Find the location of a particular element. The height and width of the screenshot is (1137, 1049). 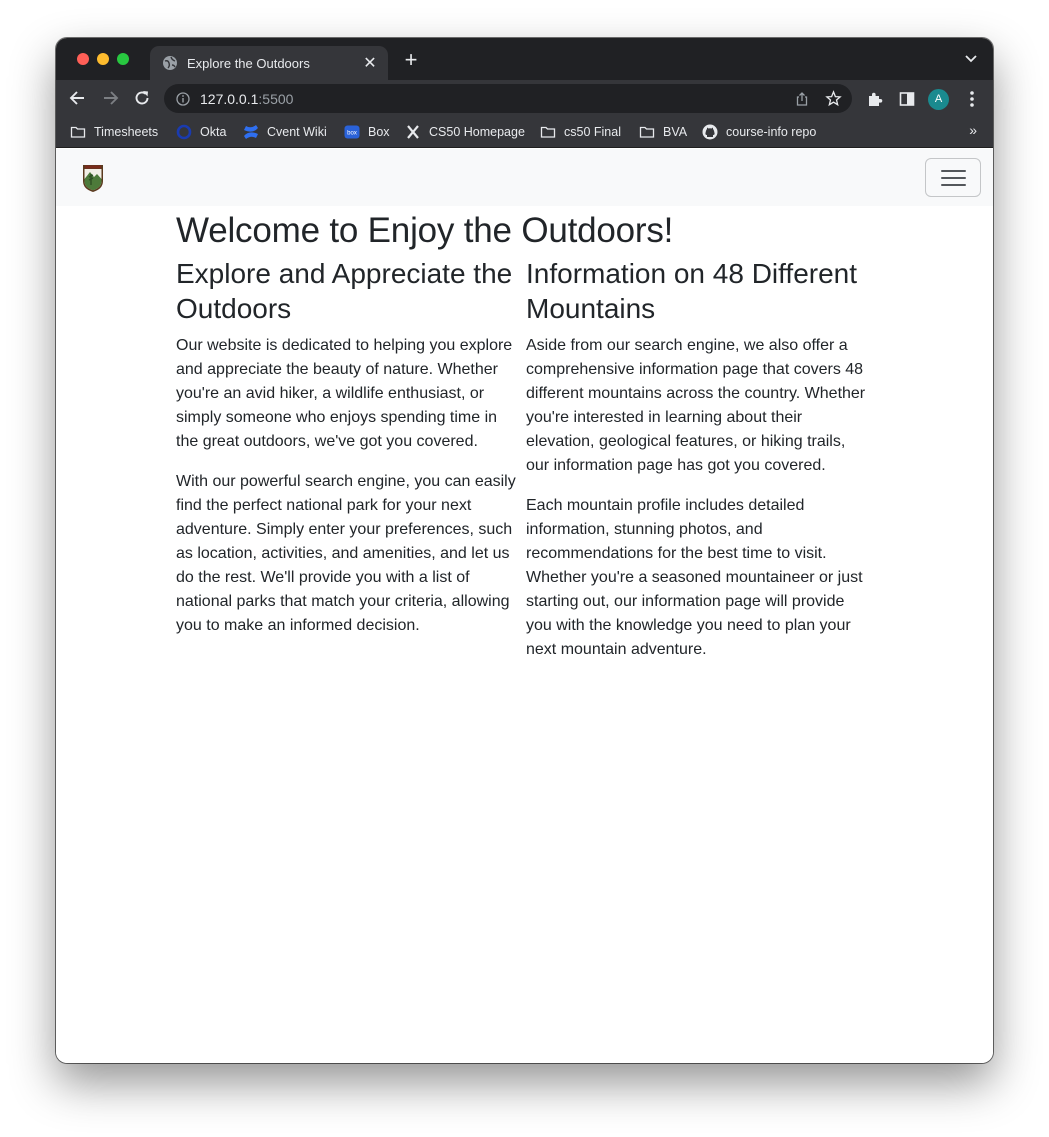

bookmark-okta: Okta is located at coordinates (201, 132).